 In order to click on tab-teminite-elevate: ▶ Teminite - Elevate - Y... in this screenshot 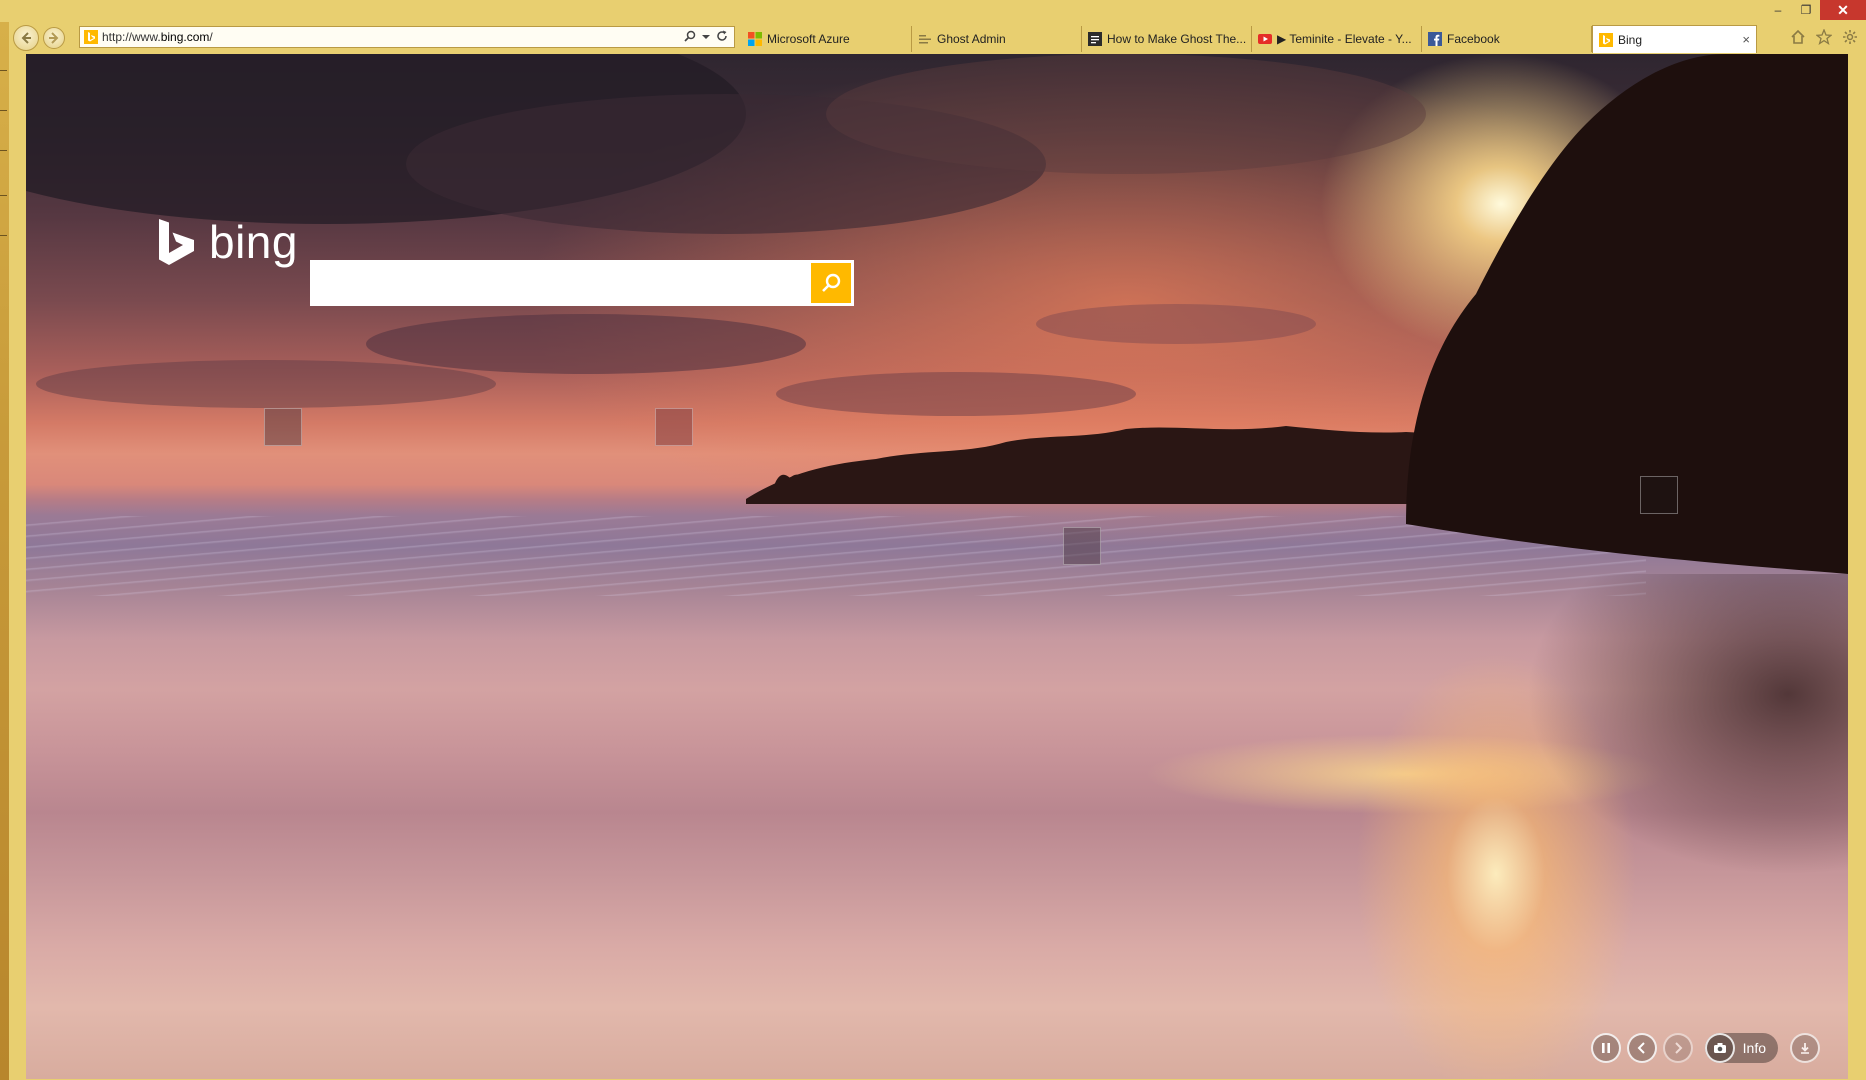, I will do `click(1337, 39)`.